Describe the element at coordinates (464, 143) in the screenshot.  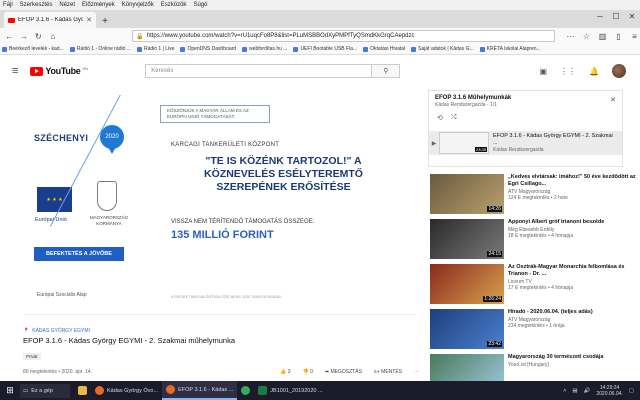
I see `playlist-thumbnail: 23:35` at that location.